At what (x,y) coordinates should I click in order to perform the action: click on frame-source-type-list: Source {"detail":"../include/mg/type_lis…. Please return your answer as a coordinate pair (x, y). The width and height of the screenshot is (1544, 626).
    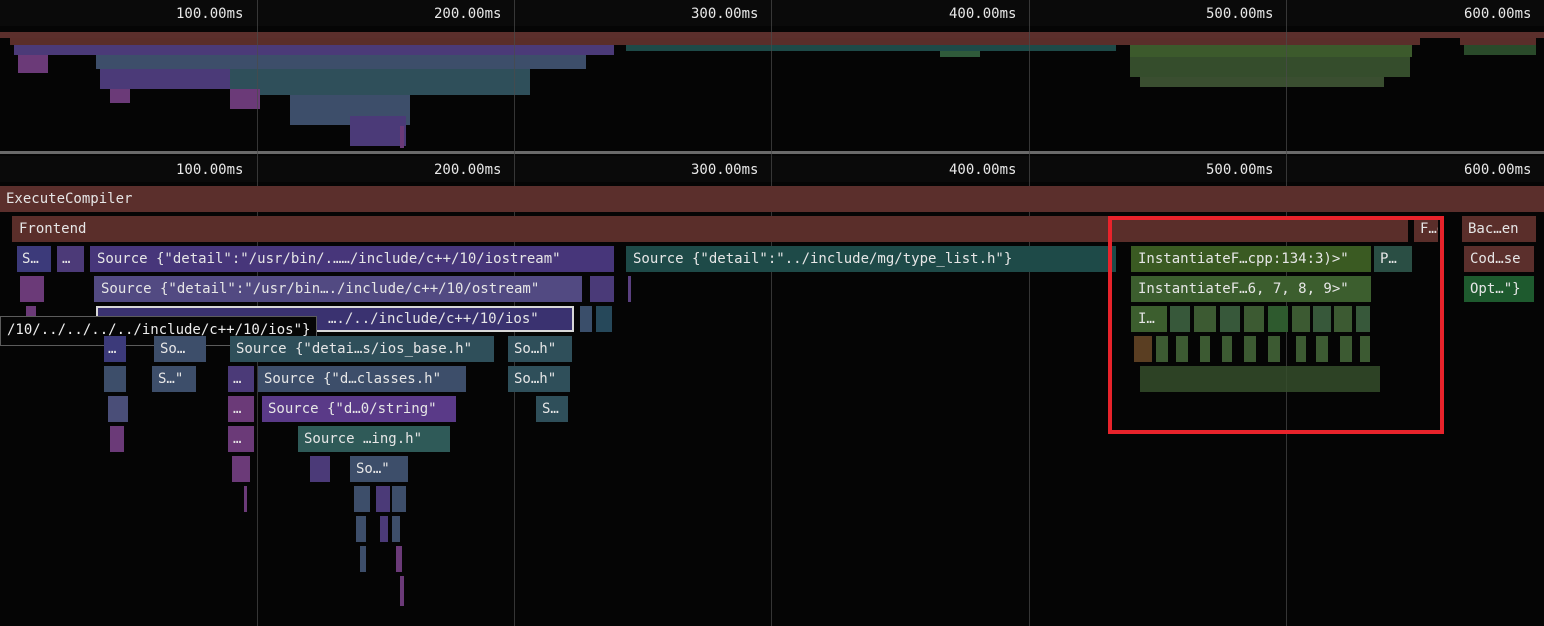
    Looking at the image, I should click on (871, 259).